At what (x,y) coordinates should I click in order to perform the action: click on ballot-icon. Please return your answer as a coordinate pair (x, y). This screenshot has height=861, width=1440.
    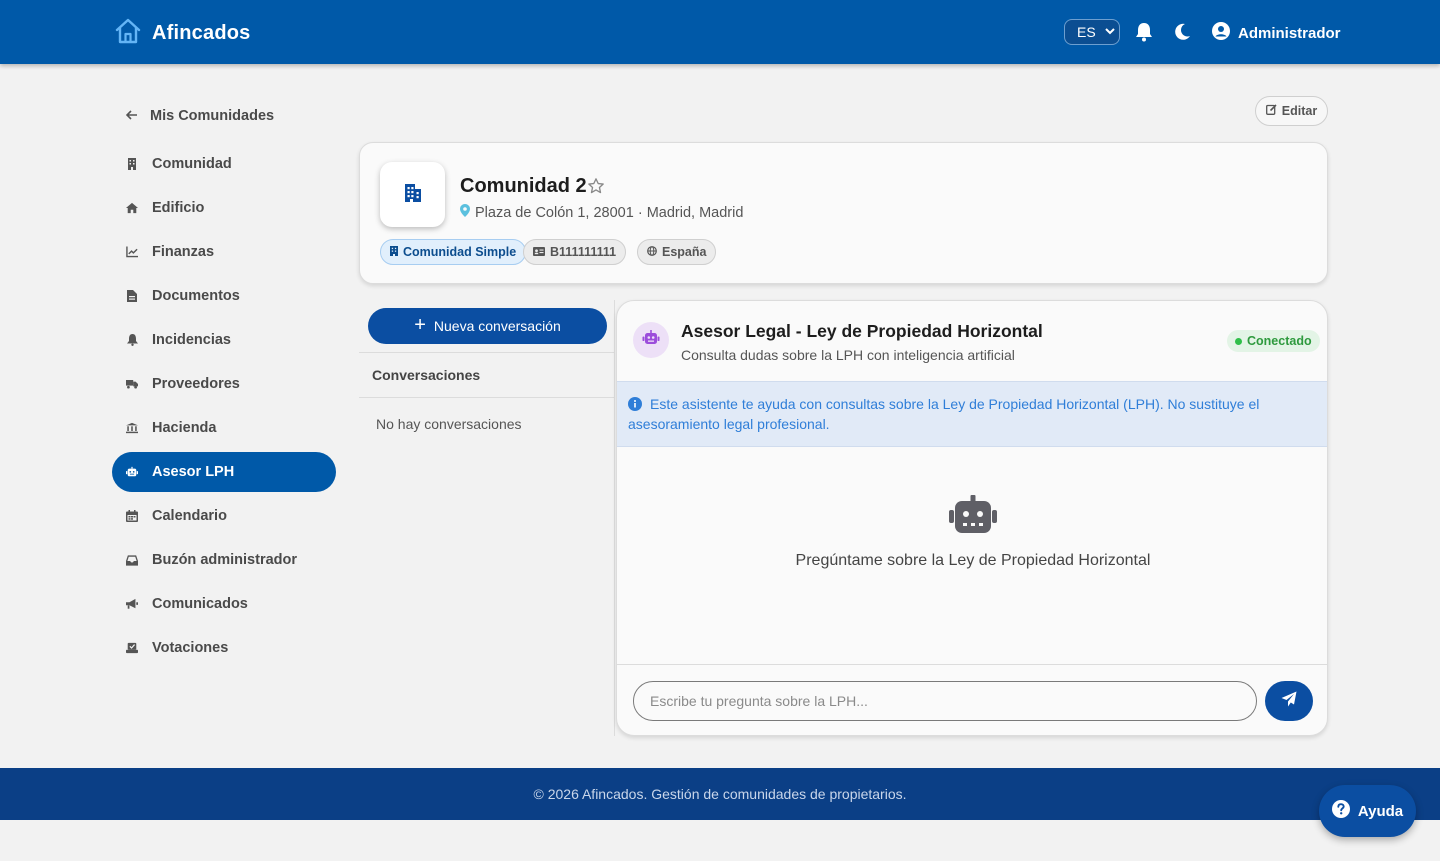
    Looking at the image, I should click on (132, 648).